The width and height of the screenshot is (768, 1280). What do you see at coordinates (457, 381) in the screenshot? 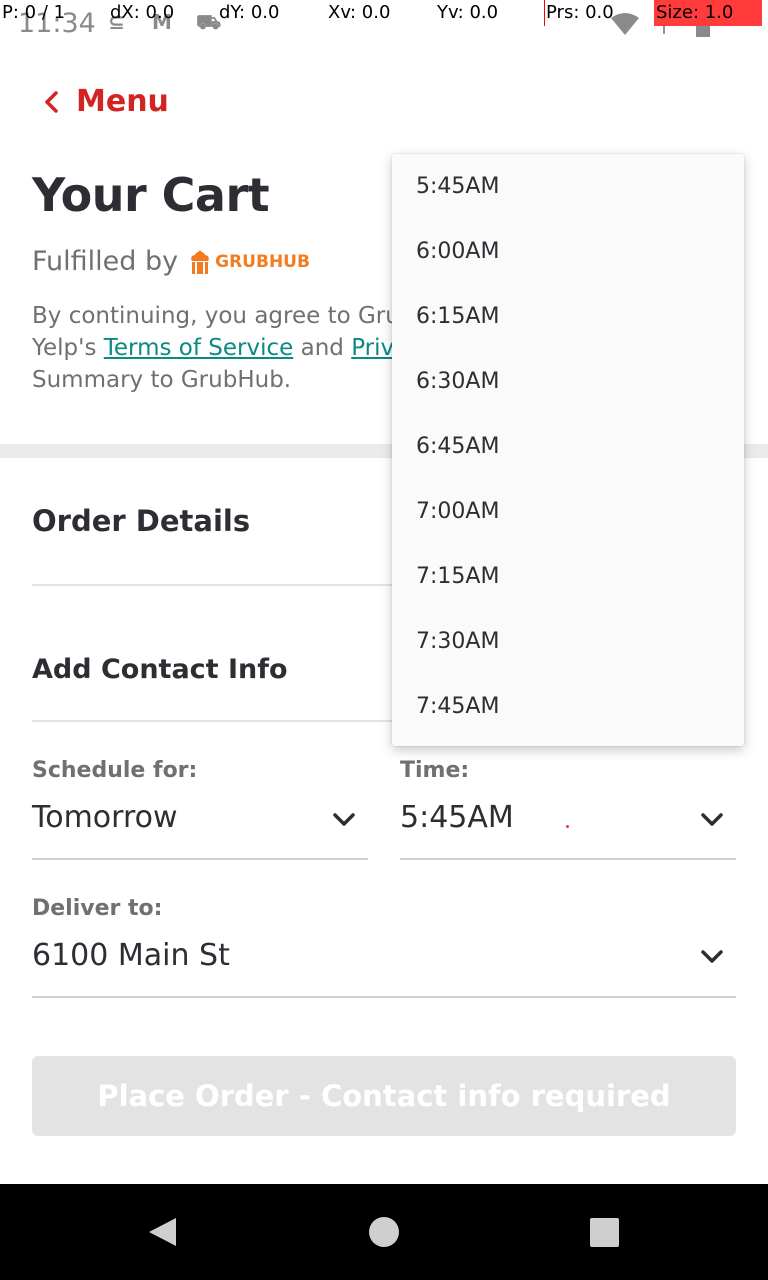
I see `time-option: 6:30AM` at bounding box center [457, 381].